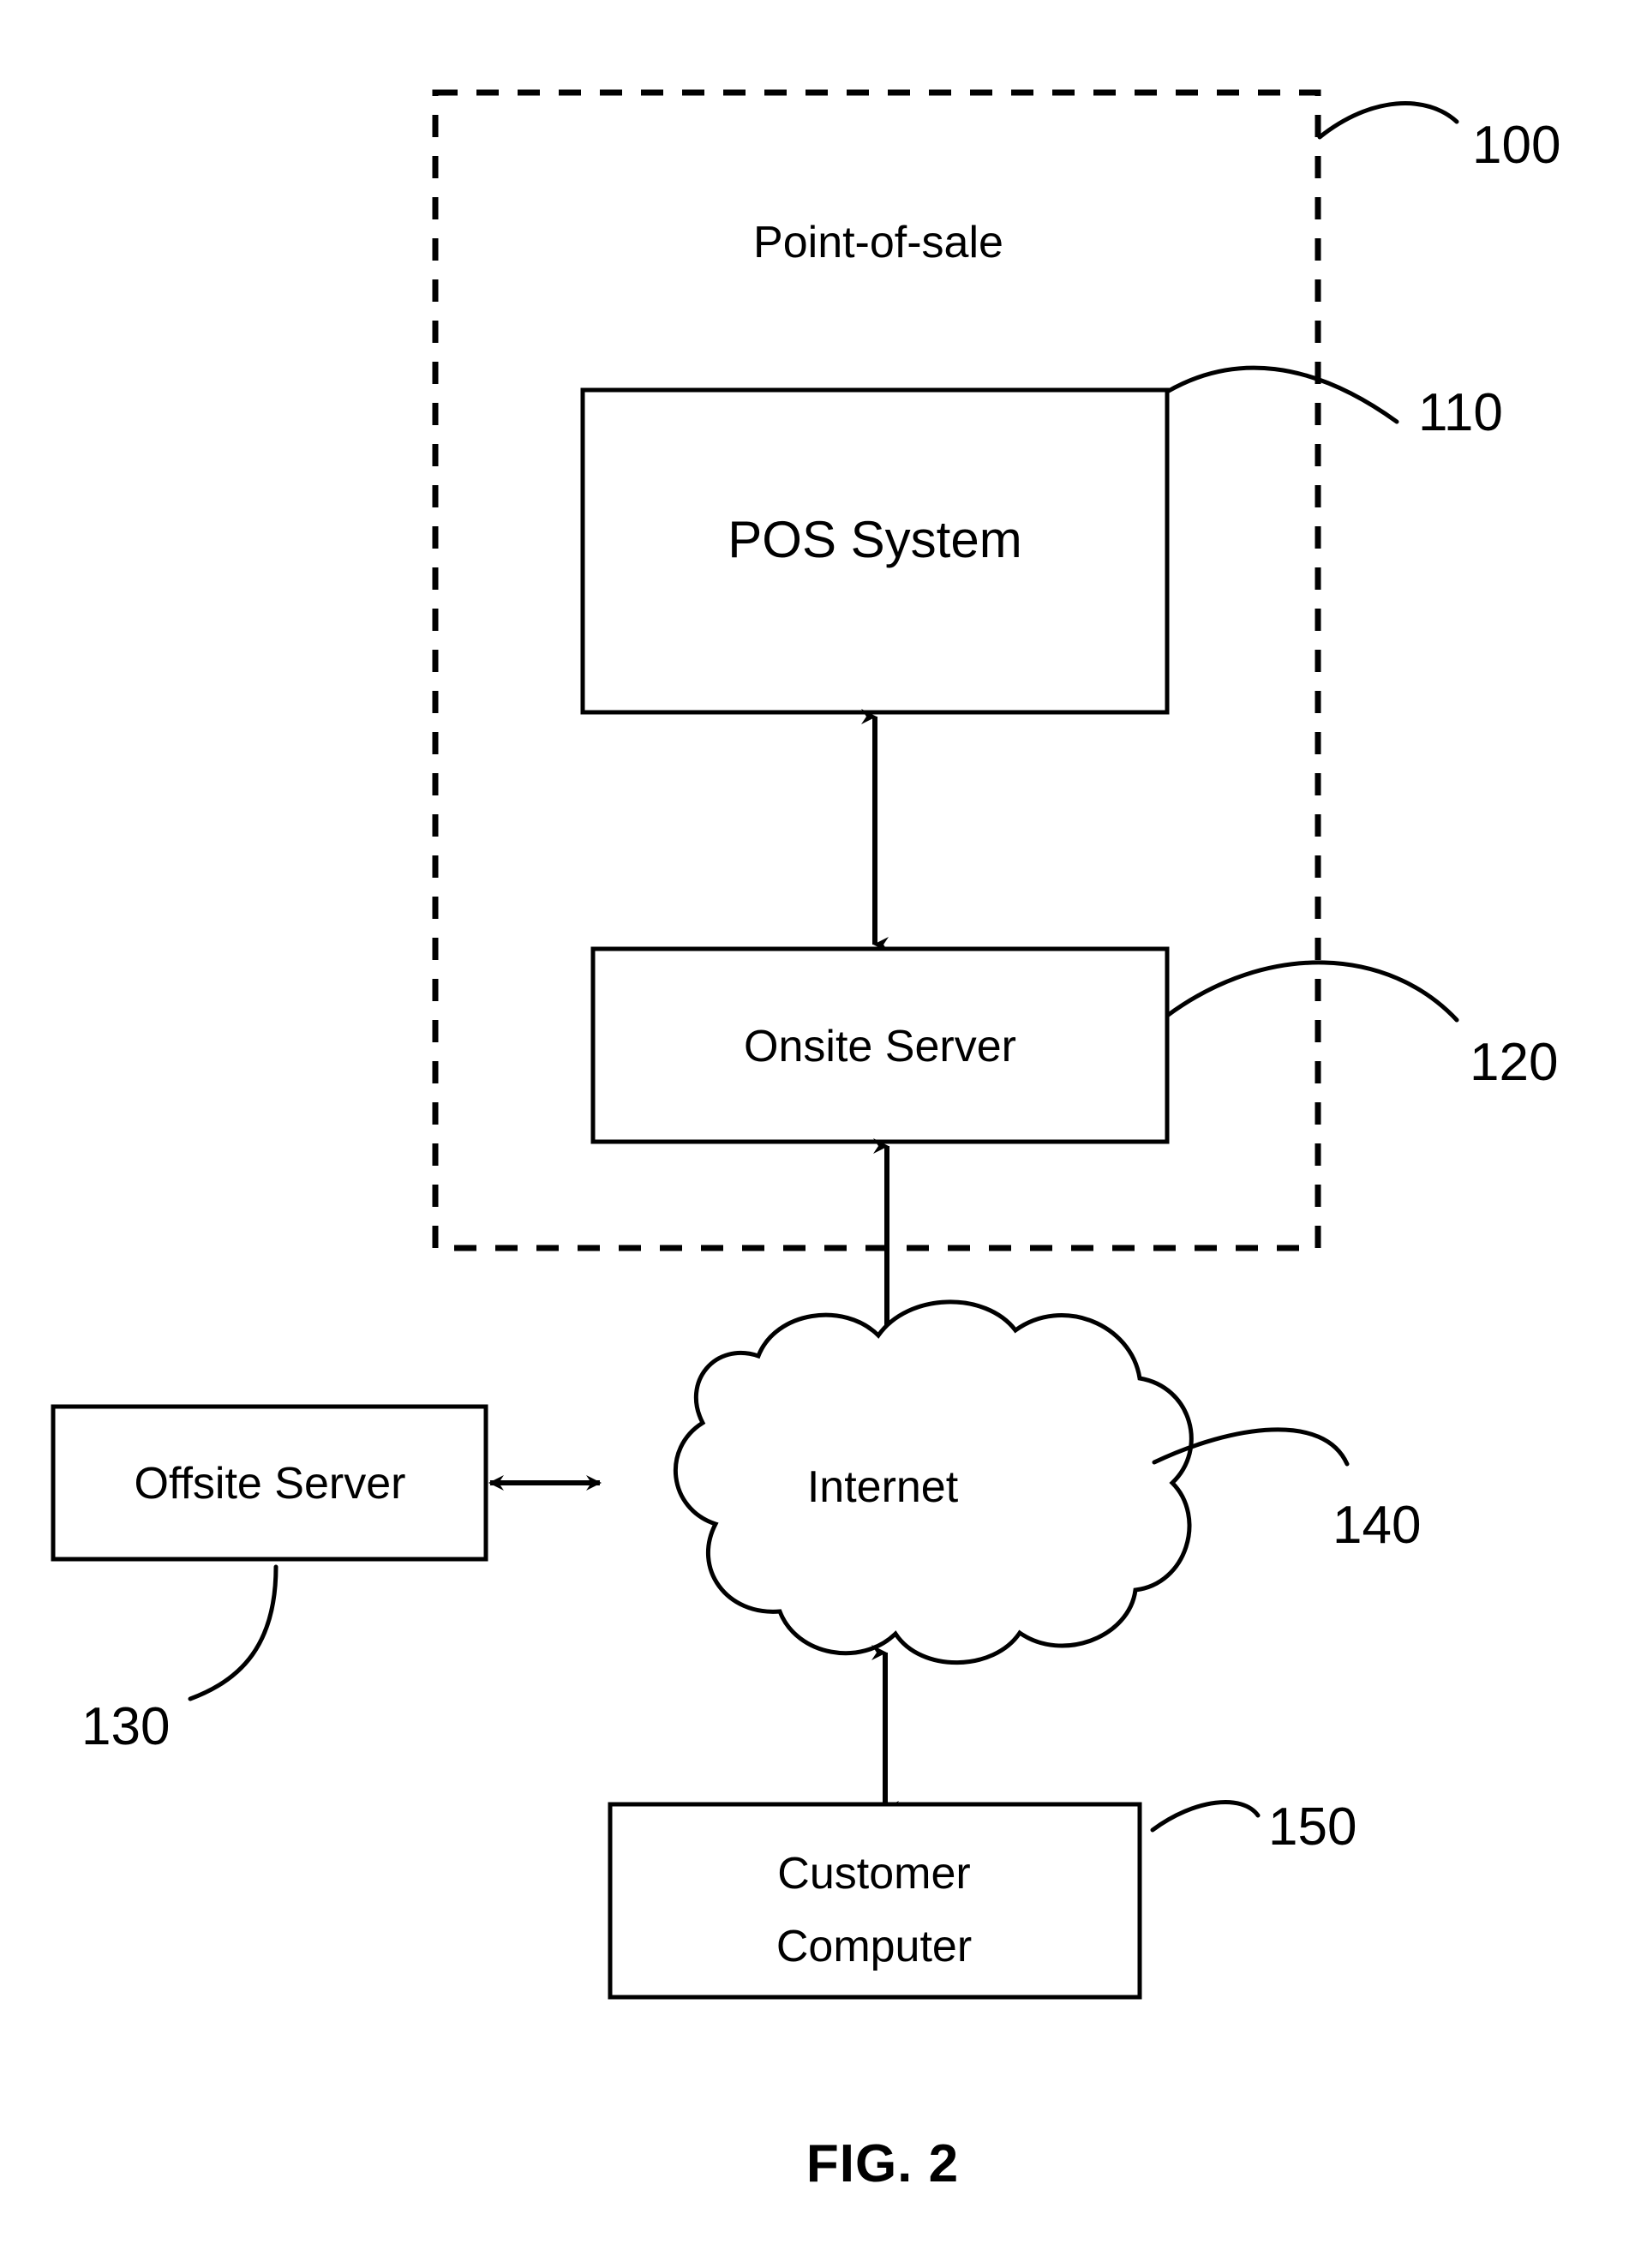  I want to click on point-of-sale-label: Point-of-sale, so click(878, 242).